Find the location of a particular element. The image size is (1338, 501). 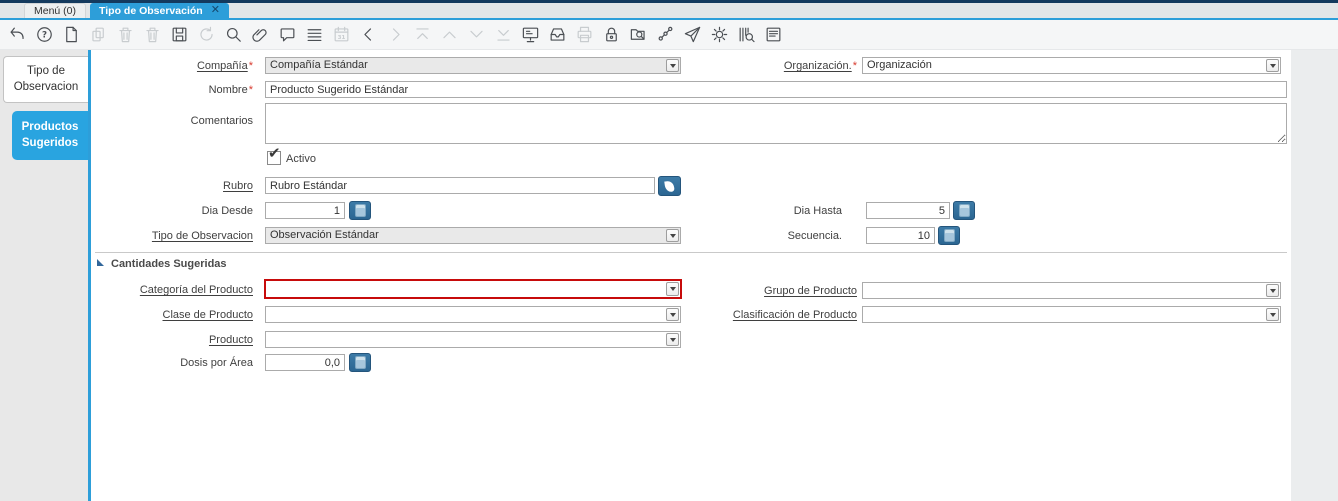

nombre-input is located at coordinates (776, 89).